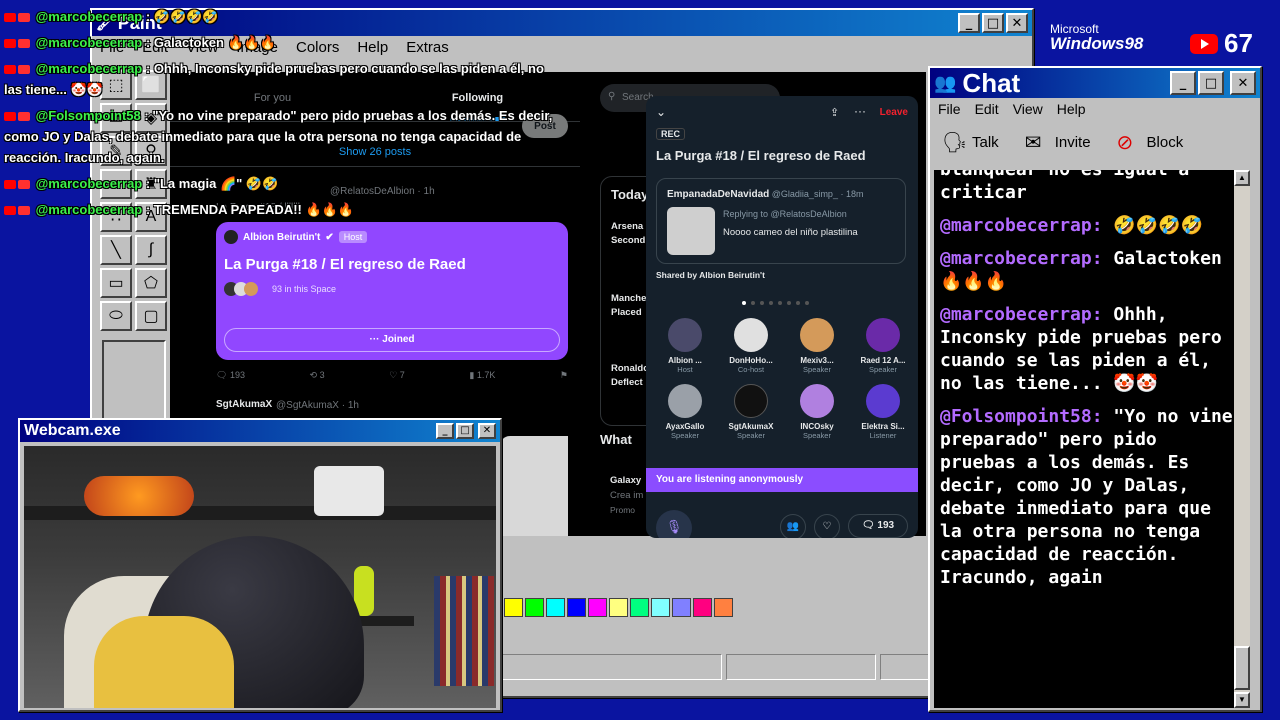 The width and height of the screenshot is (1280, 720). I want to click on bookmark-icon: ⚑, so click(564, 375).